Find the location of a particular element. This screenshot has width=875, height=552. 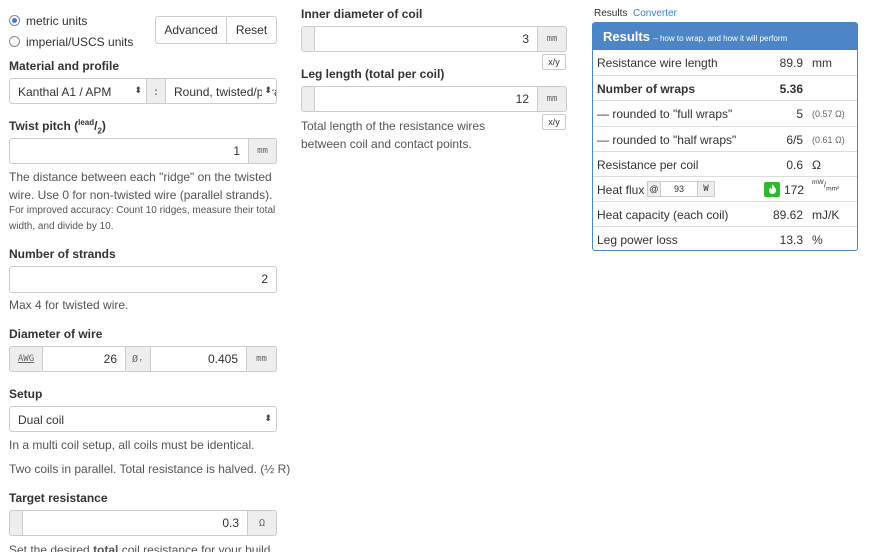

results-row-heat-flux: Heat flux @ 93 W 172 mW/mm² is located at coordinates (725, 188).